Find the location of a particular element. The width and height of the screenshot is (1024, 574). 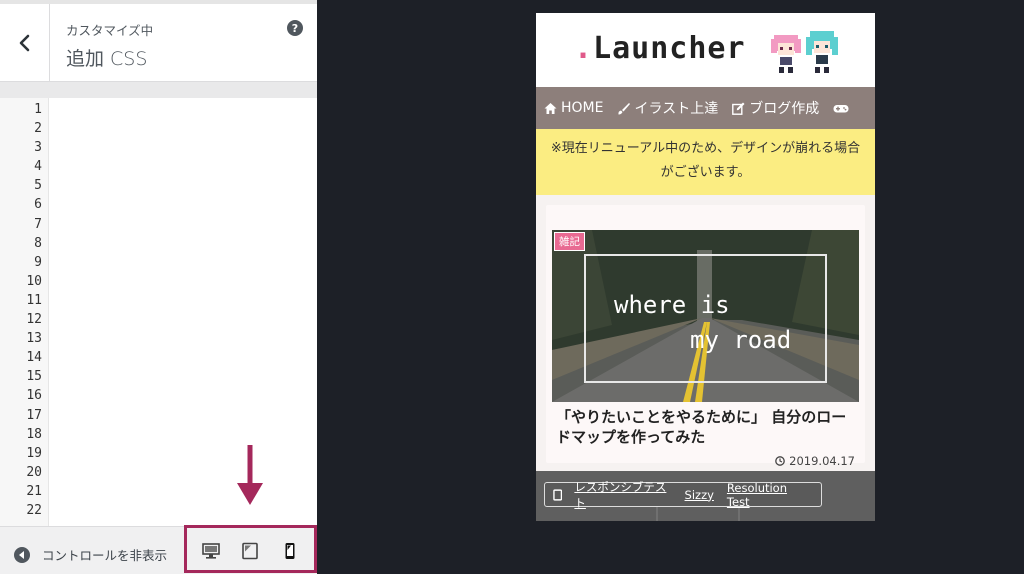

line-number: 18 is located at coordinates (34, 434).